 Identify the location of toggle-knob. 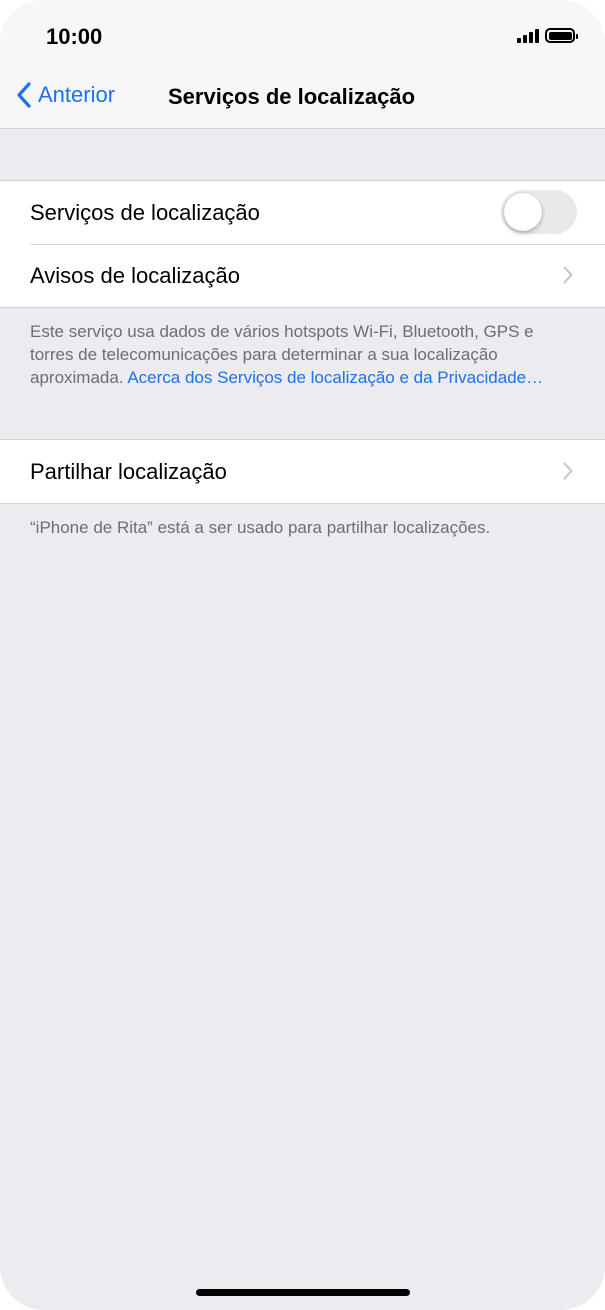
(523, 212).